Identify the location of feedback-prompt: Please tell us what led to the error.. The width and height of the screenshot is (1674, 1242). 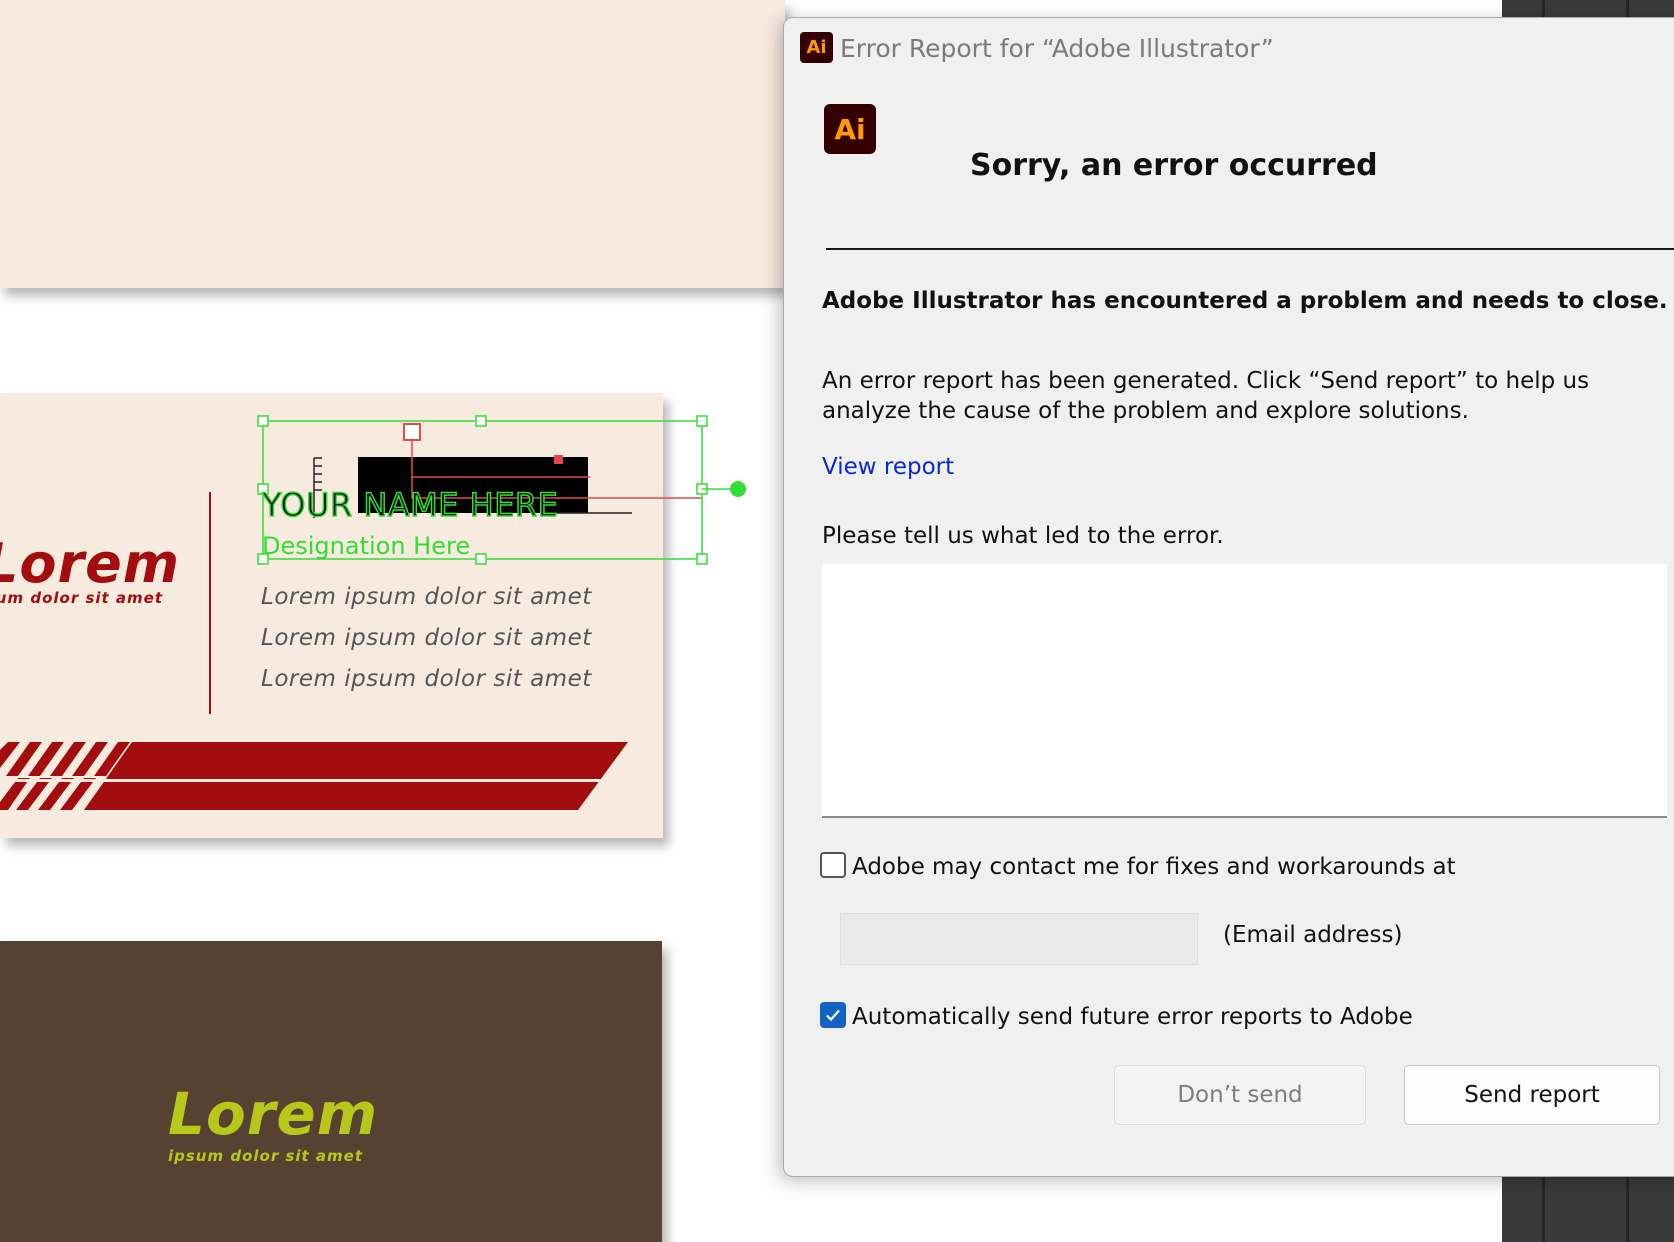
(1023, 536).